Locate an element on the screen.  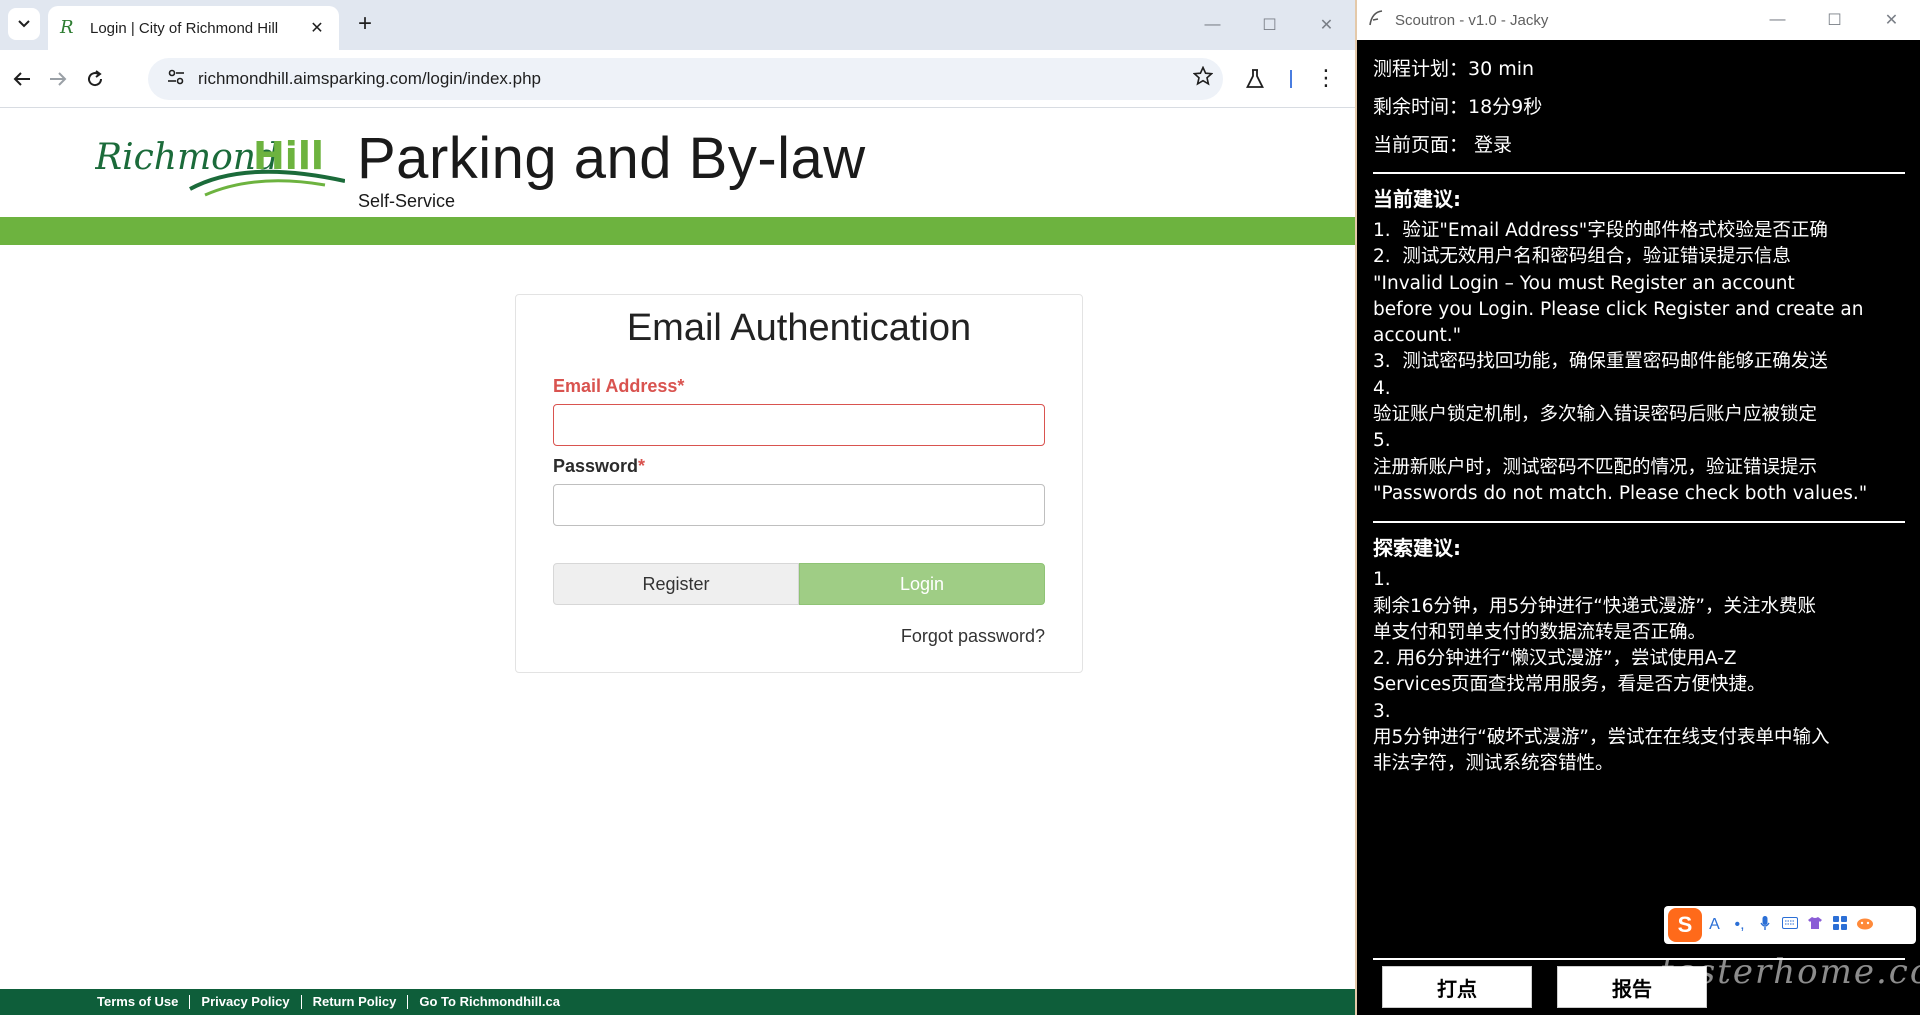
back-button is located at coordinates (22, 79).